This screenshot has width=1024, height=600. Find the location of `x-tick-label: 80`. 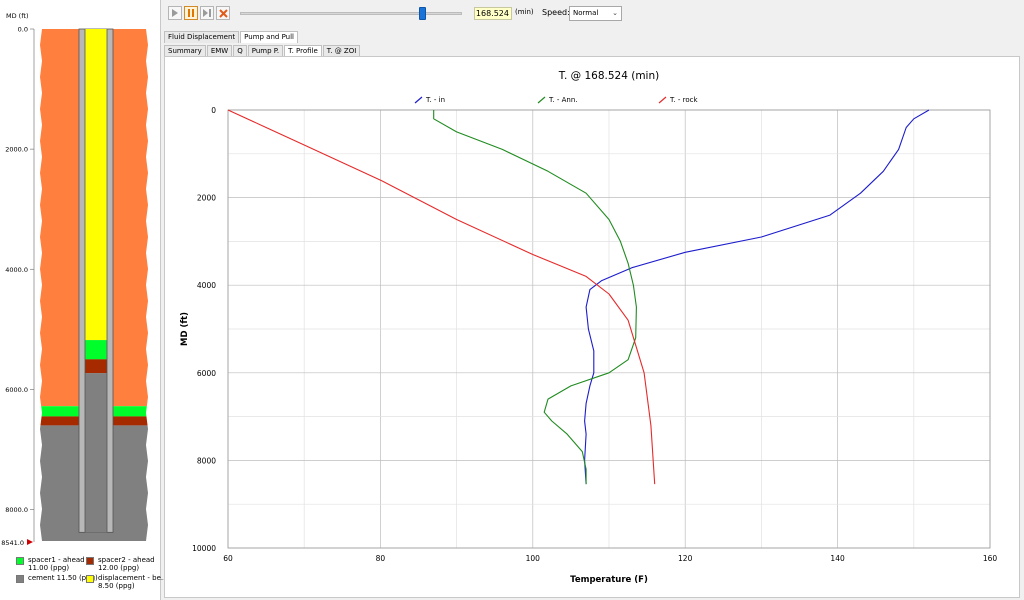

x-tick-label: 80 is located at coordinates (381, 558).